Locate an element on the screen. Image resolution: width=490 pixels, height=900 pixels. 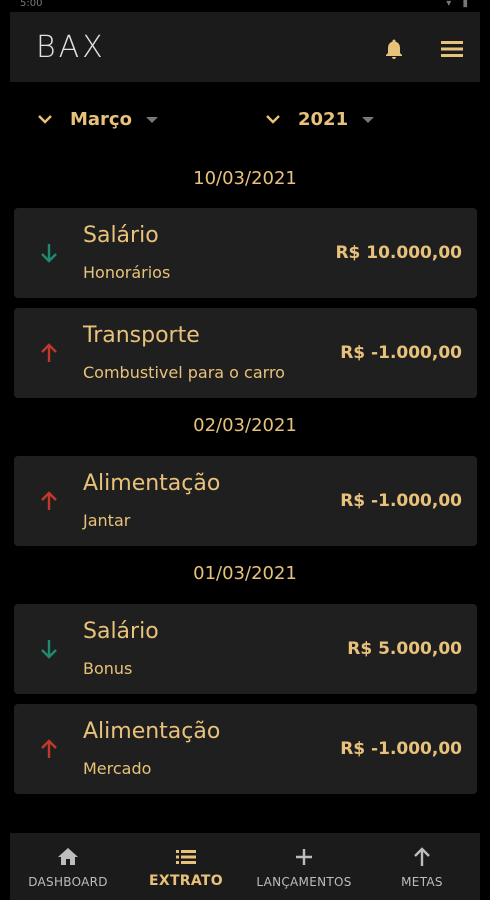
transaction-amount: R$ 10.000,00 is located at coordinates (398, 253).